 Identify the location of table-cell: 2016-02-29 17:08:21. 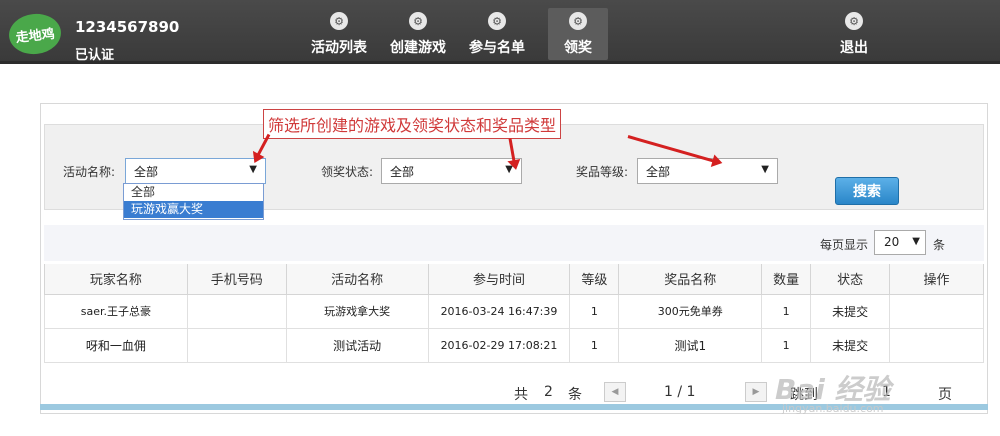
(499, 345).